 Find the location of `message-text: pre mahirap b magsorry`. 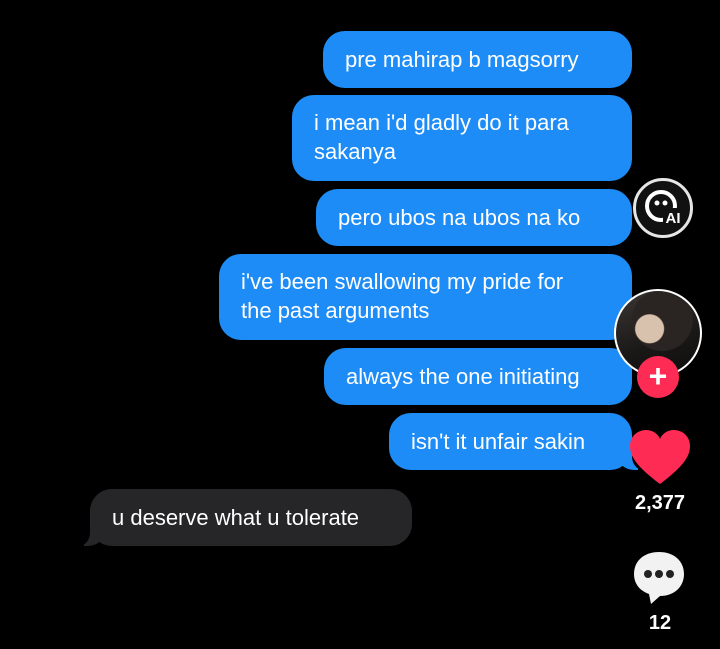

message-text: pre mahirap b magsorry is located at coordinates (462, 59).